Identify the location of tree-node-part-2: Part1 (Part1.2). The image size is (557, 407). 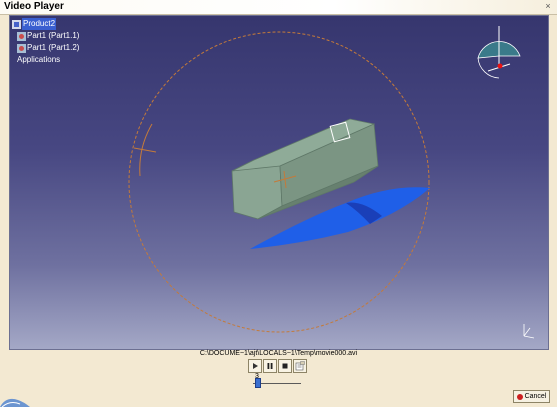
(45, 48).